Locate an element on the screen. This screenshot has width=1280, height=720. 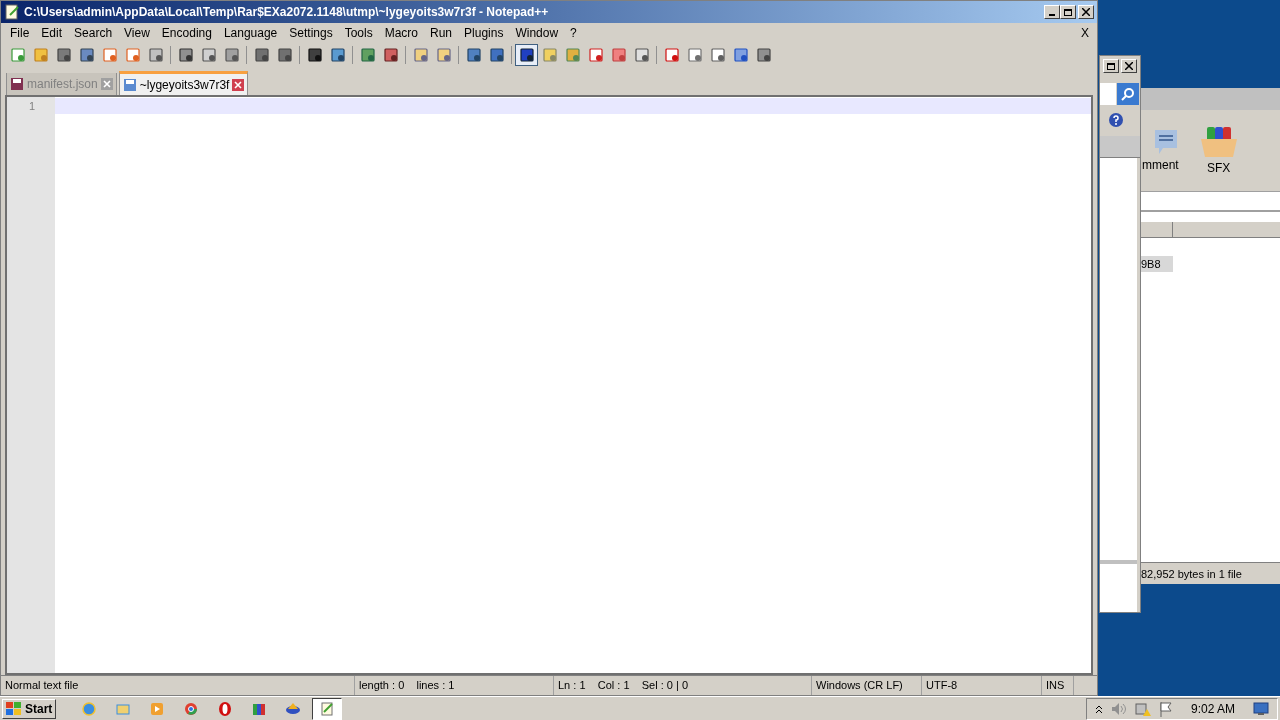
toolbar-label: SFX is located at coordinates (1219, 168).